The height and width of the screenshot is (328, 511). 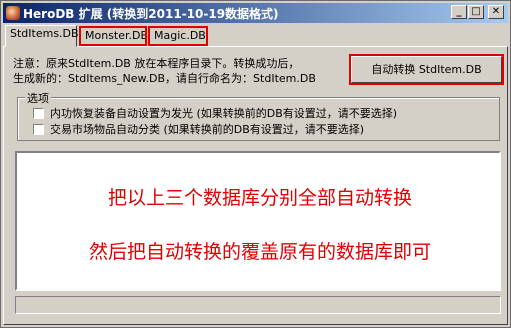 What do you see at coordinates (38, 113) in the screenshot?
I see `glow-equipment-checkbox` at bounding box center [38, 113].